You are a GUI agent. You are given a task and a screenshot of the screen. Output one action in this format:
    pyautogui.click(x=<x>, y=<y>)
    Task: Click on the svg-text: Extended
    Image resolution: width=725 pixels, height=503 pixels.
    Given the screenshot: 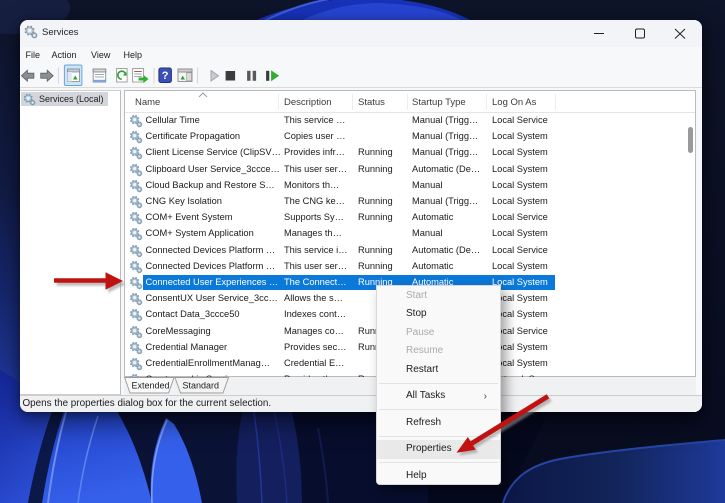 What is the action you would take?
    pyautogui.click(x=151, y=386)
    